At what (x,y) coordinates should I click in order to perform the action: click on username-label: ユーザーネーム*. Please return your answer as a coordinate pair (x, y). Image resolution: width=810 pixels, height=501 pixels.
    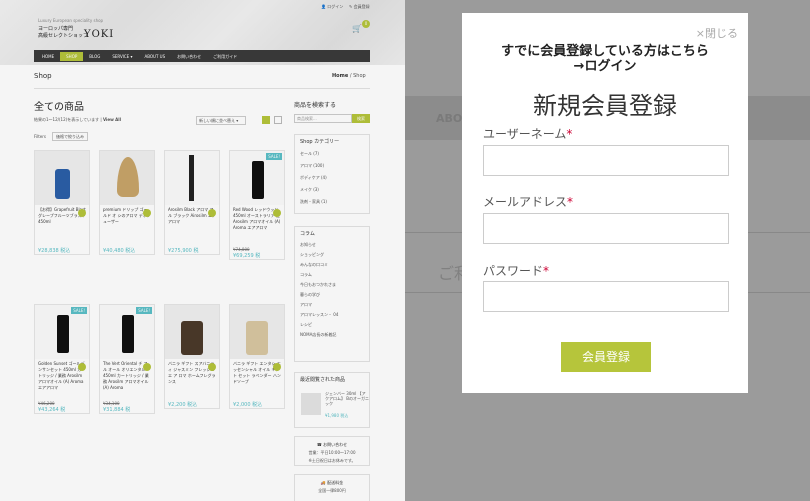
    Looking at the image, I should click on (527, 133).